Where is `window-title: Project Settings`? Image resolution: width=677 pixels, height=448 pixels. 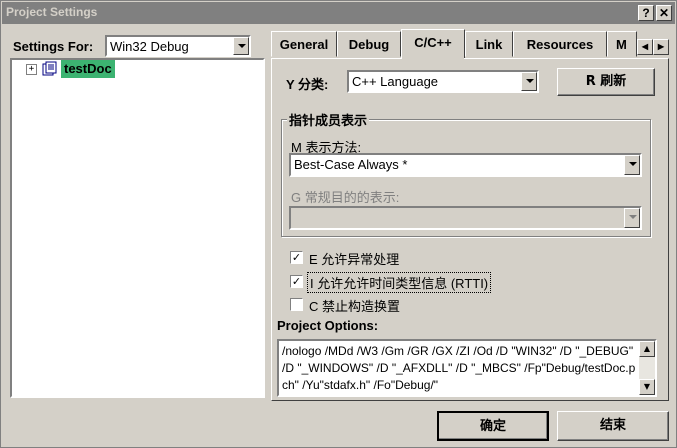
window-title: Project Settings is located at coordinates (52, 12).